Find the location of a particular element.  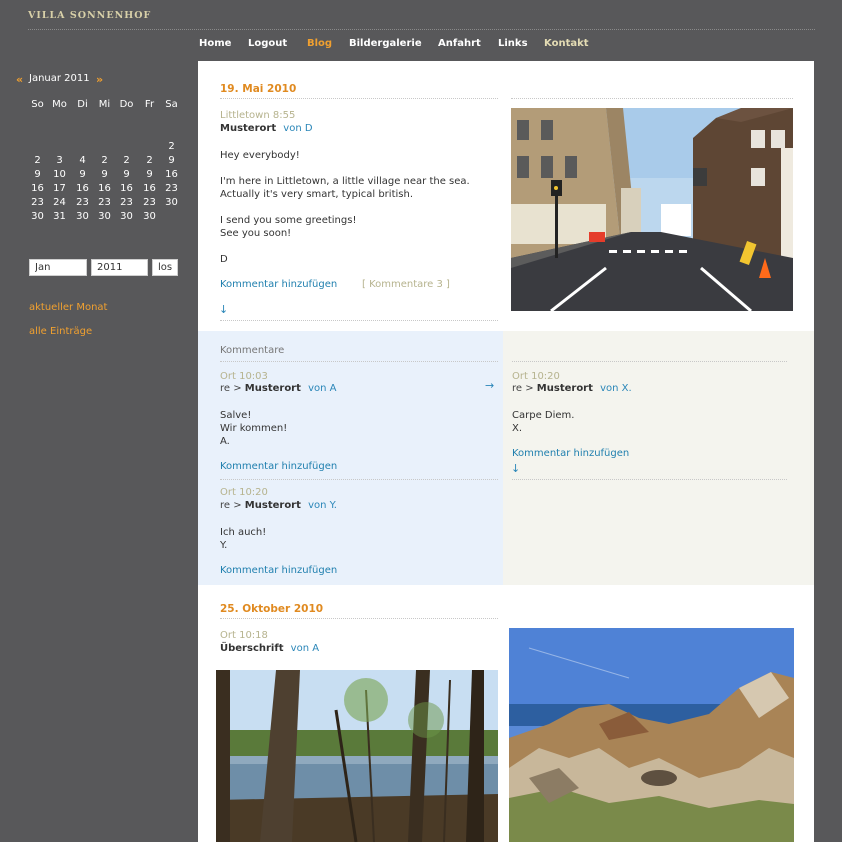

comment-author: von Y. is located at coordinates (322, 505).